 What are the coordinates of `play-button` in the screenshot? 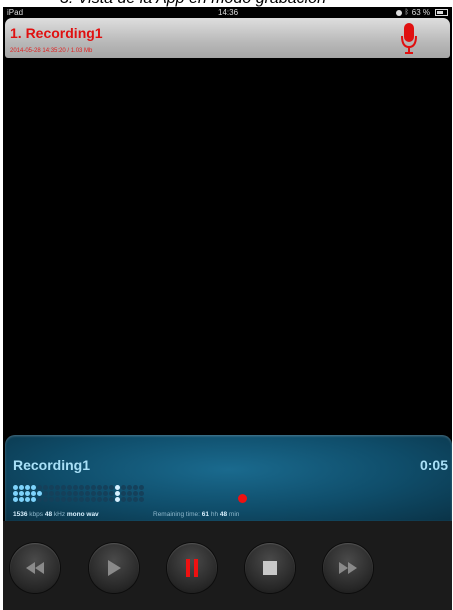 It's located at (114, 568).